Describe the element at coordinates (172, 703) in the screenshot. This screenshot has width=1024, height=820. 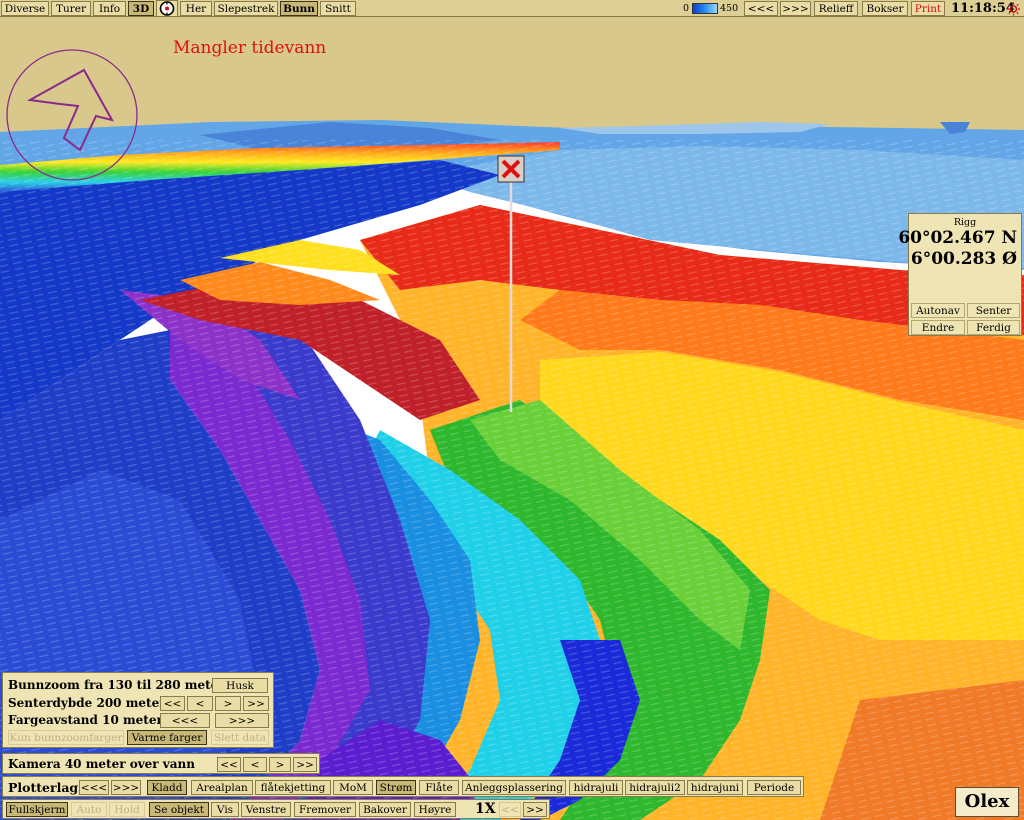
I see `senterdybde-fast-down-button: <<` at that location.